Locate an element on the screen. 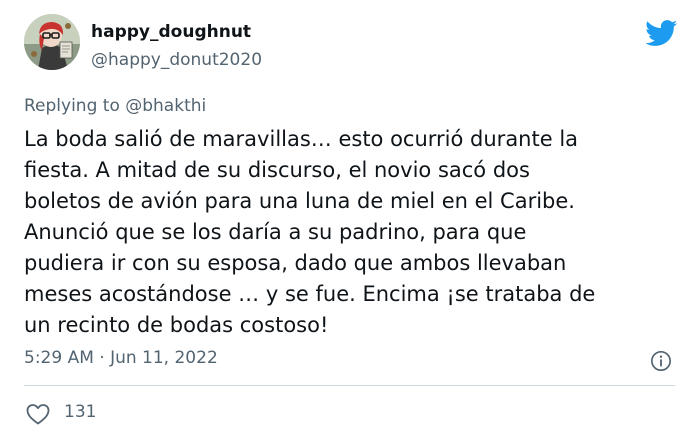 The image size is (700, 441). replying-to: Replying to @bhakthi is located at coordinates (115, 106).